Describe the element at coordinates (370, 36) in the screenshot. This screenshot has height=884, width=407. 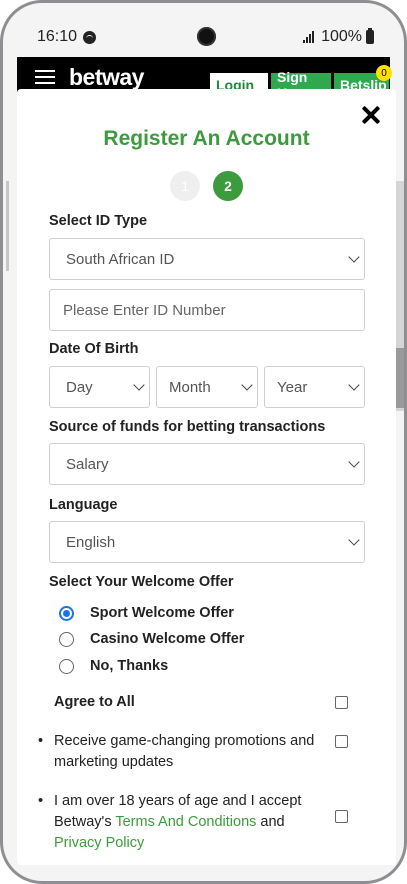
I see `battery-icon` at that location.